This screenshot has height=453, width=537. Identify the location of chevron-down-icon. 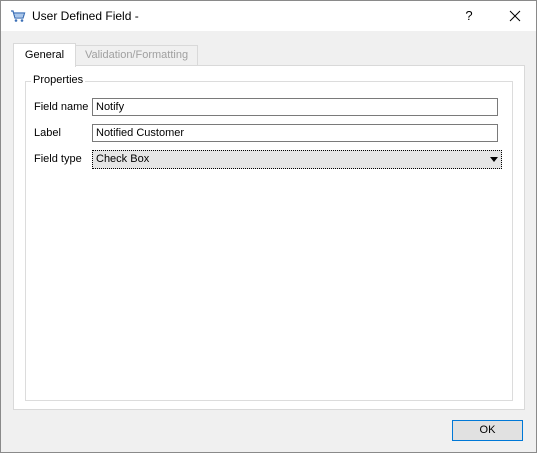
(494, 159).